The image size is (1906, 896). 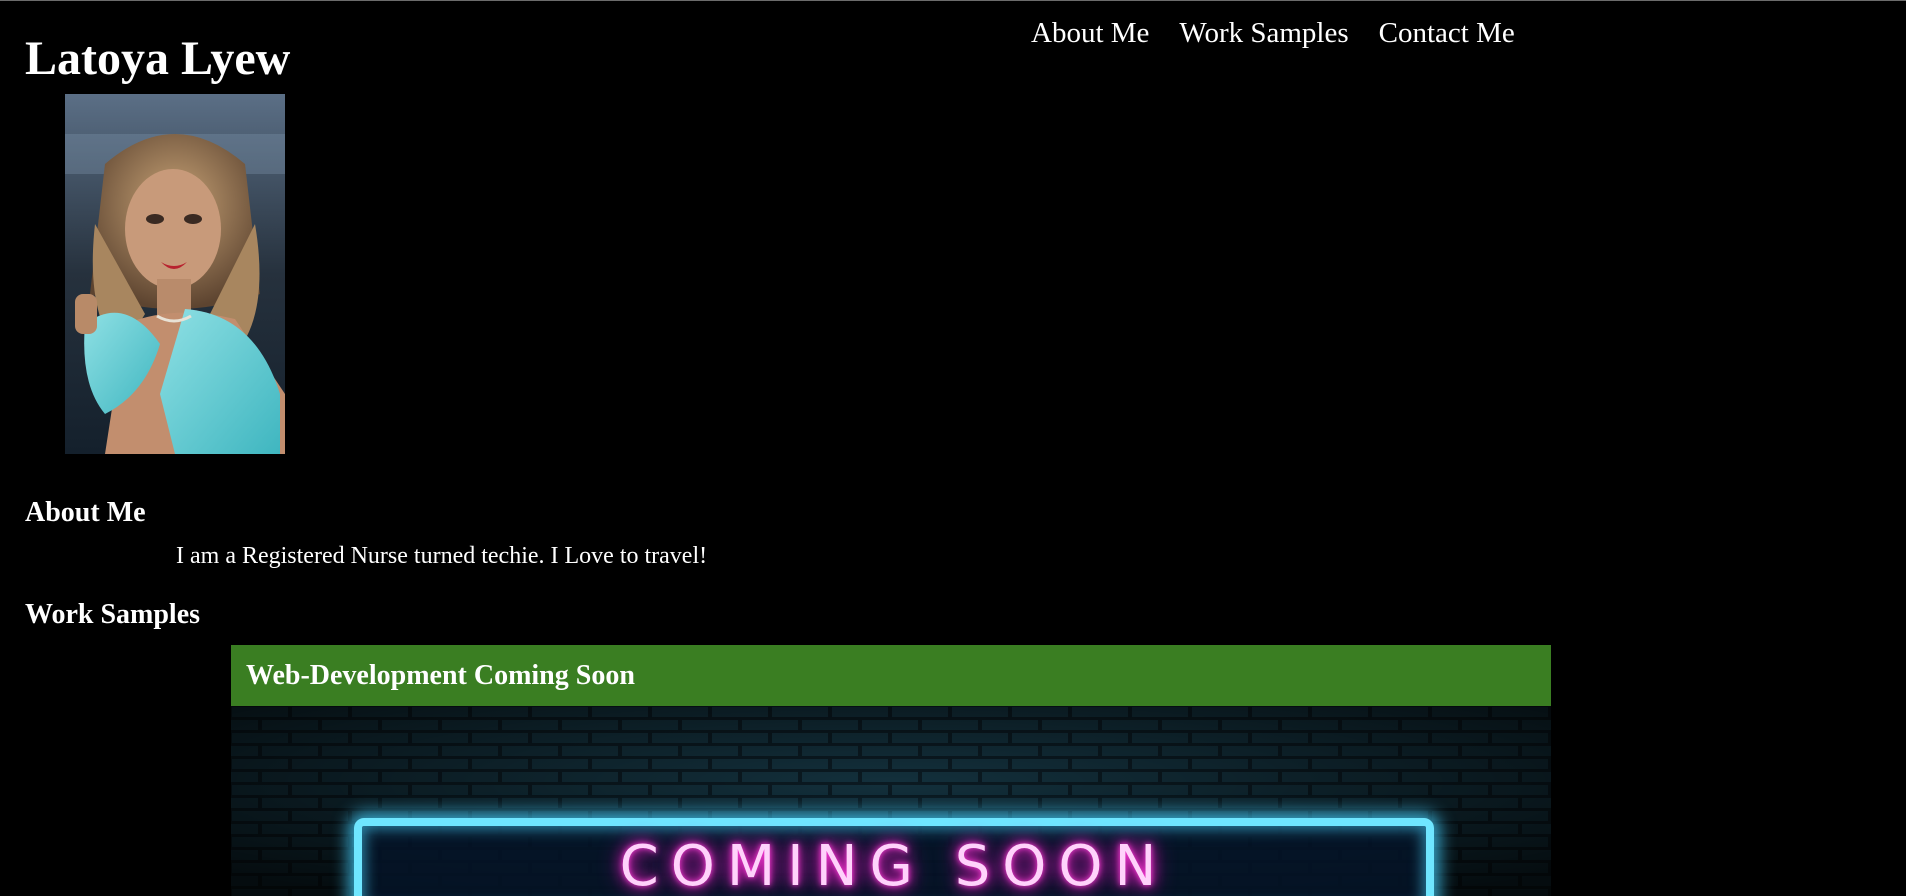 What do you see at coordinates (113, 614) in the screenshot?
I see `work-samples-heading: Work Samples` at bounding box center [113, 614].